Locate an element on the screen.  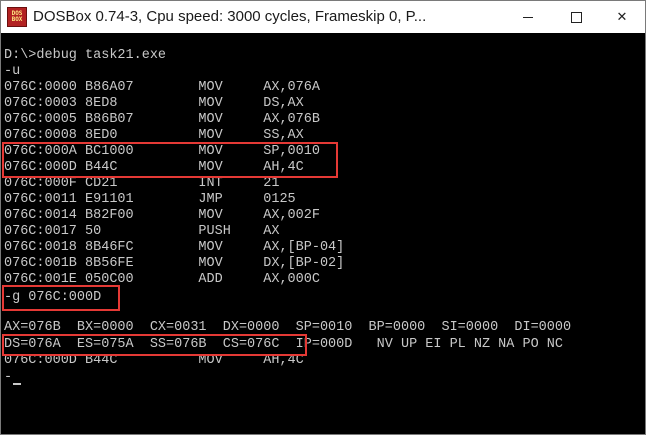
app-icon-text: DOS BOX is located at coordinates (17, 16).